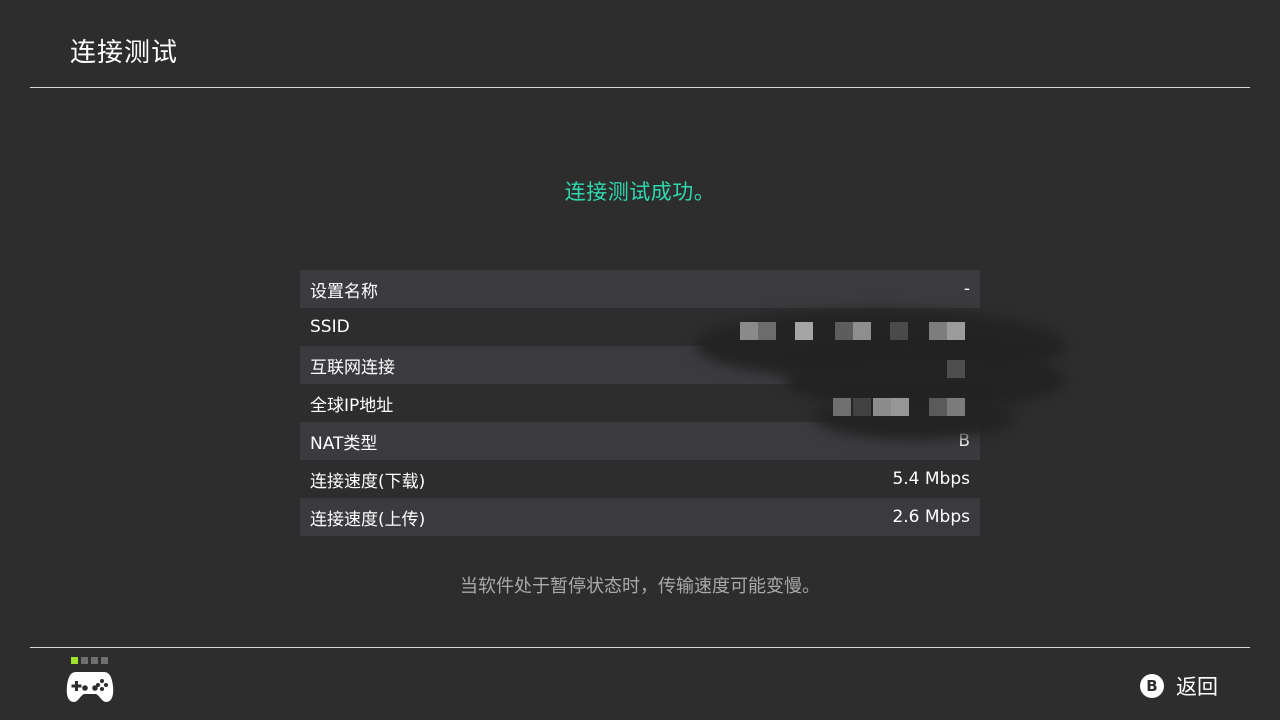 The image size is (1280, 720). Describe the element at coordinates (966, 289) in the screenshot. I see `row-value: -` at that location.